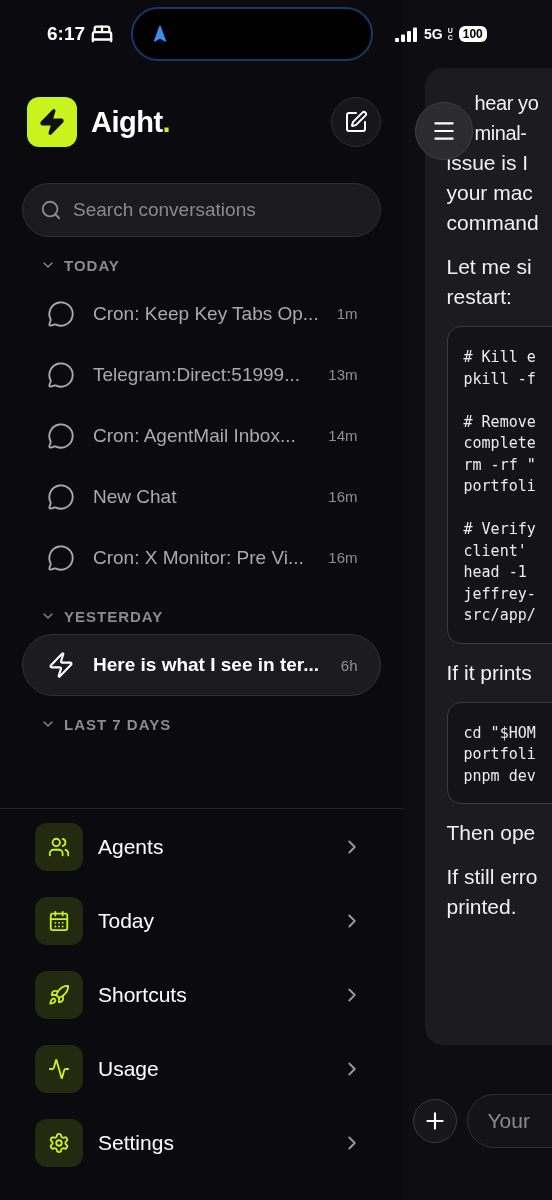 The height and width of the screenshot is (1200, 552). What do you see at coordinates (407, 34) in the screenshot?
I see `signal-icon` at bounding box center [407, 34].